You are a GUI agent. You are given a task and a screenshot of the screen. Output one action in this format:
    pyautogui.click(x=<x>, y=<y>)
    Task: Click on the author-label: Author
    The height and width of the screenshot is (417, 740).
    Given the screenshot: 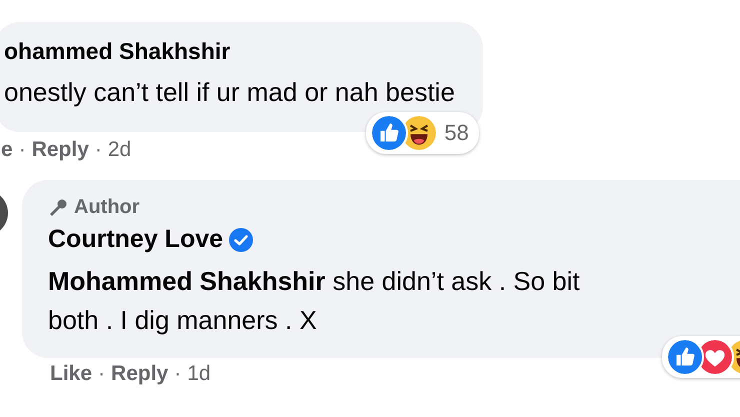 What is the action you would take?
    pyautogui.click(x=107, y=207)
    